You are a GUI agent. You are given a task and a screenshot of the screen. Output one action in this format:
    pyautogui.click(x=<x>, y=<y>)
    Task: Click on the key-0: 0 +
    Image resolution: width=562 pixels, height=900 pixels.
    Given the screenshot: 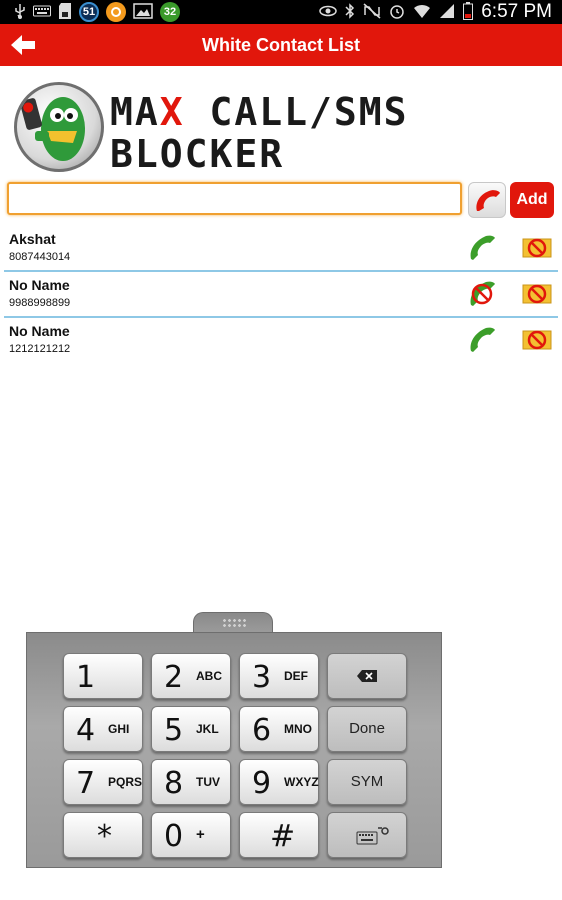 What is the action you would take?
    pyautogui.click(x=191, y=835)
    